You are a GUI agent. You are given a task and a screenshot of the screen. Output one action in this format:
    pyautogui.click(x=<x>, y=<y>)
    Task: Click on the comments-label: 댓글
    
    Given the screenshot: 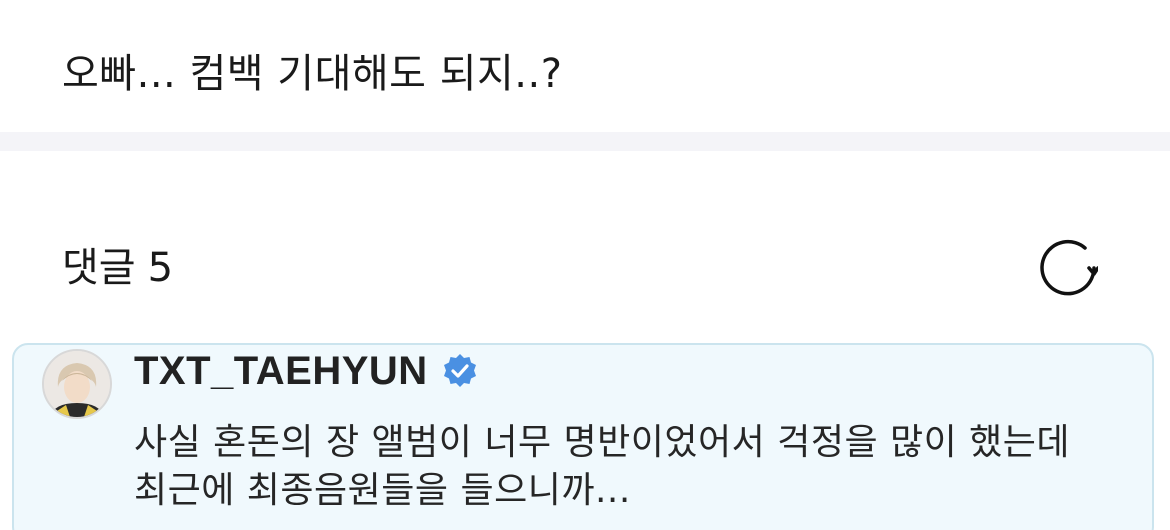 What is the action you would take?
    pyautogui.click(x=99, y=268)
    